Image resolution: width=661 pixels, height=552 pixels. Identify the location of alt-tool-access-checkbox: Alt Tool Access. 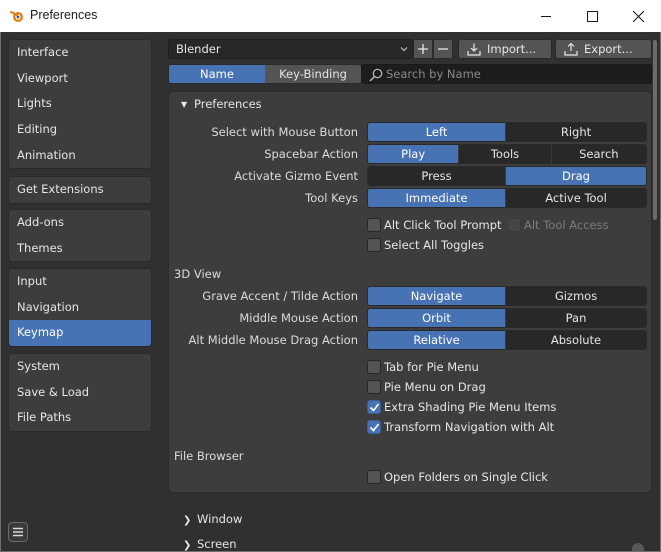
(558, 225).